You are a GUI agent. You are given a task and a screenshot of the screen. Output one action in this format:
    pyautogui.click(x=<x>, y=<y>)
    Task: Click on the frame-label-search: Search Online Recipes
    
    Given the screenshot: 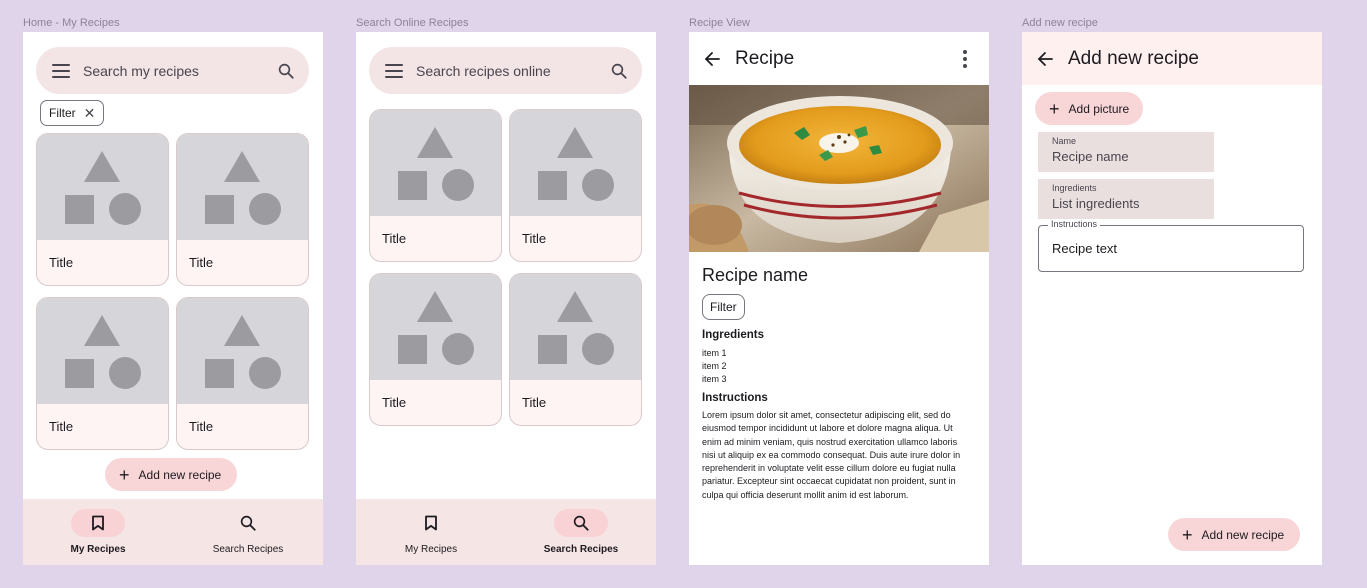 What is the action you would take?
    pyautogui.click(x=412, y=23)
    